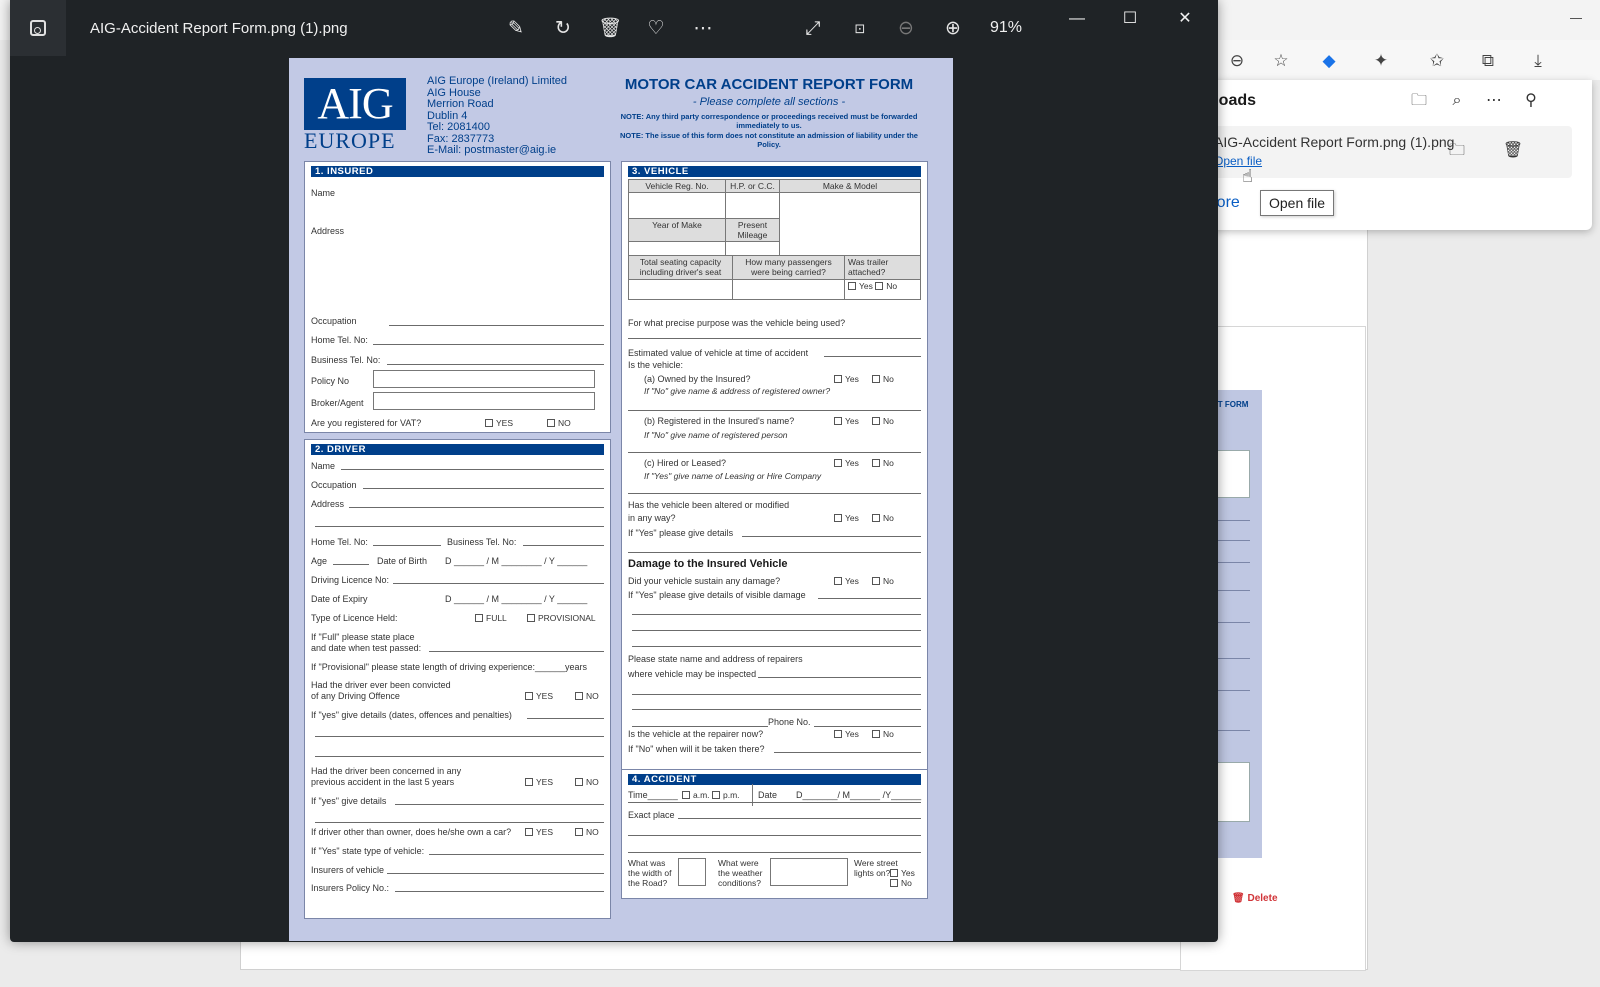  Describe the element at coordinates (1255, 898) in the screenshot. I see `background-delete-button: 🗑 Delete` at that location.